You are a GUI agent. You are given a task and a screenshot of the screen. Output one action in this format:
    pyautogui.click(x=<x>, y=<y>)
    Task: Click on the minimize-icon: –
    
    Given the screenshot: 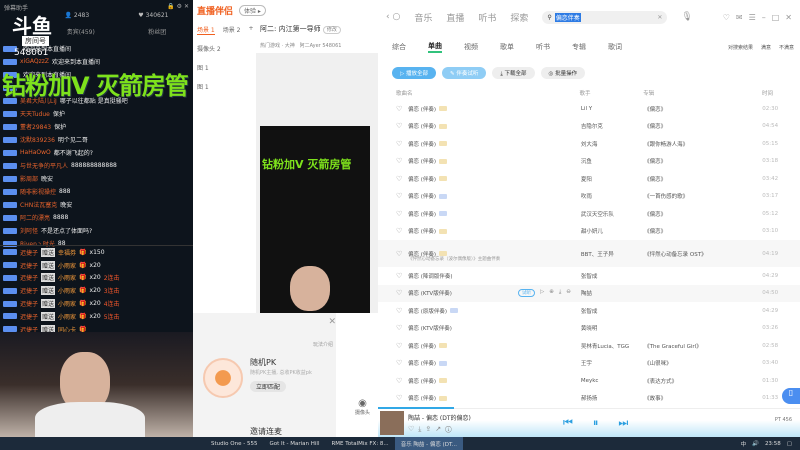 What is the action you would take?
    pyautogui.click(x=764, y=17)
    